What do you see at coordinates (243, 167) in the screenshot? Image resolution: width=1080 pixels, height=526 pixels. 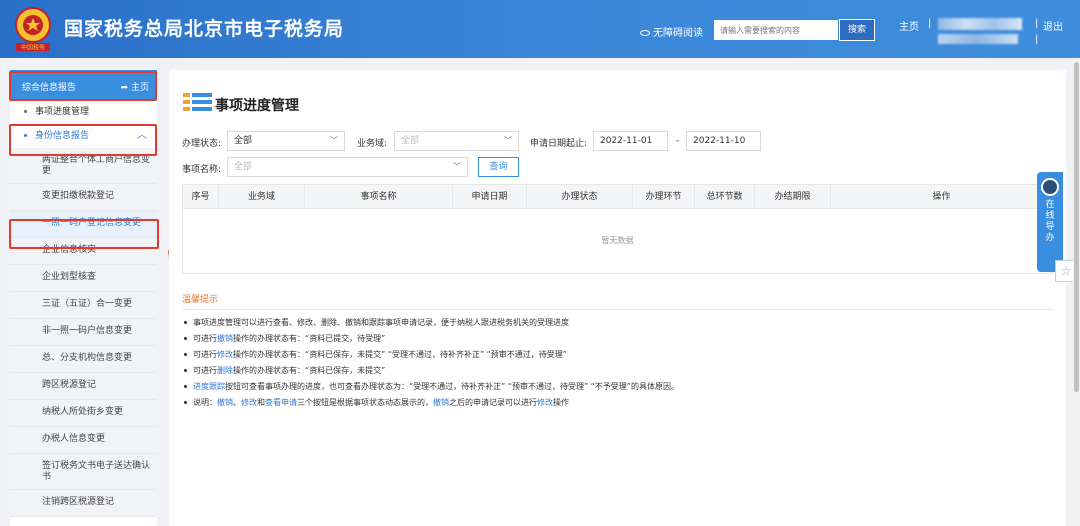 I see `item-name-placeholder: 全部` at bounding box center [243, 167].